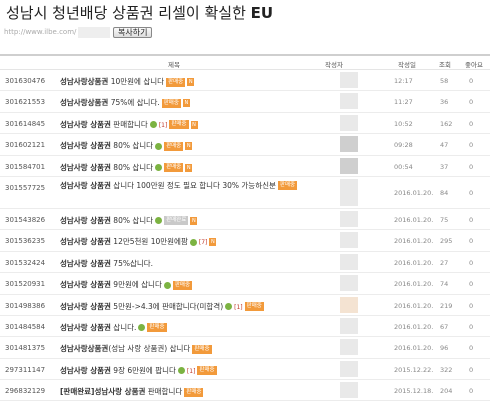 The image size is (500, 409). What do you see at coordinates (245, 102) in the screenshot?
I see `table-row: 301621553 성남사랑상품권 75%에 삽니다. 판매중 N 11:27 36 0` at bounding box center [245, 102].